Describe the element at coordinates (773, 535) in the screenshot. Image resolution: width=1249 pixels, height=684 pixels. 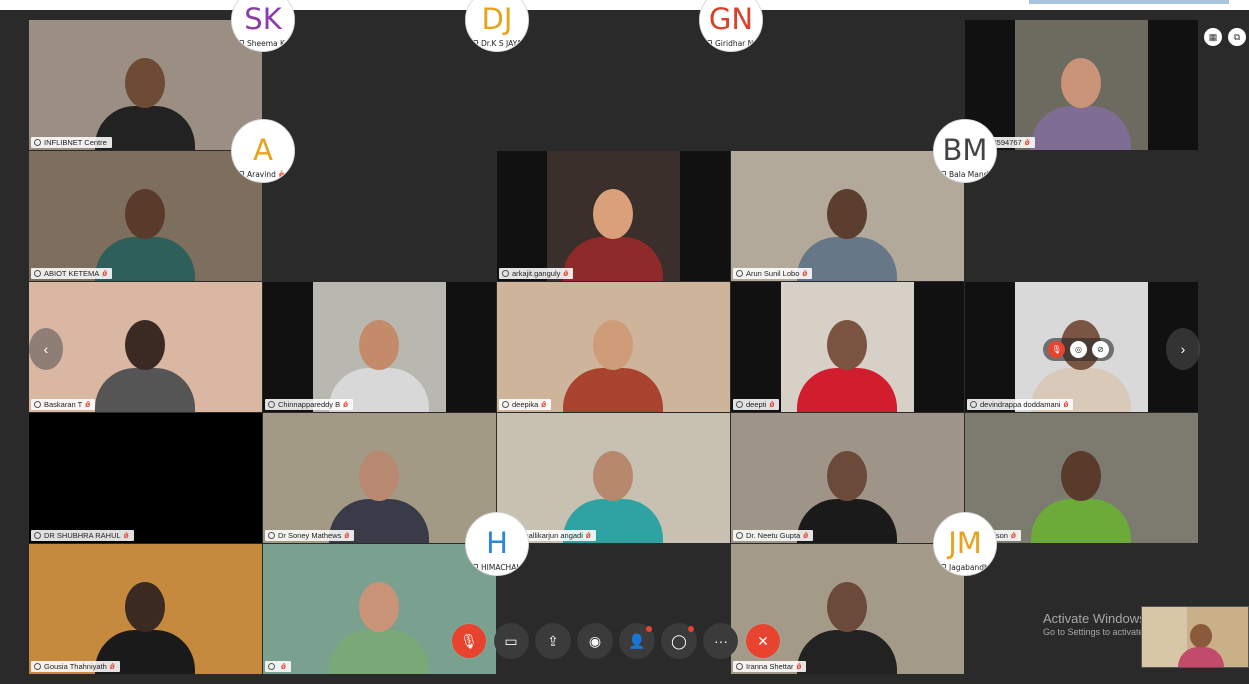
I see `participant-name-label: Dr. Neetu Gupta ǿ` at that location.